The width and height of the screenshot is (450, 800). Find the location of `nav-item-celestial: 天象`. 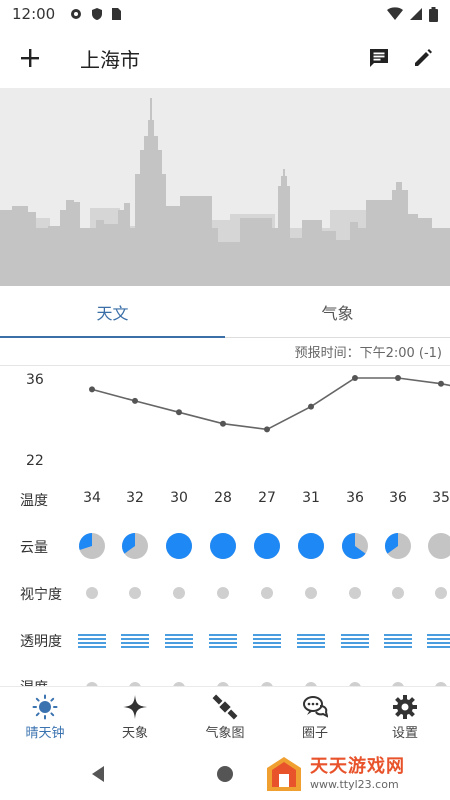

nav-item-celestial: 天象 is located at coordinates (135, 717).